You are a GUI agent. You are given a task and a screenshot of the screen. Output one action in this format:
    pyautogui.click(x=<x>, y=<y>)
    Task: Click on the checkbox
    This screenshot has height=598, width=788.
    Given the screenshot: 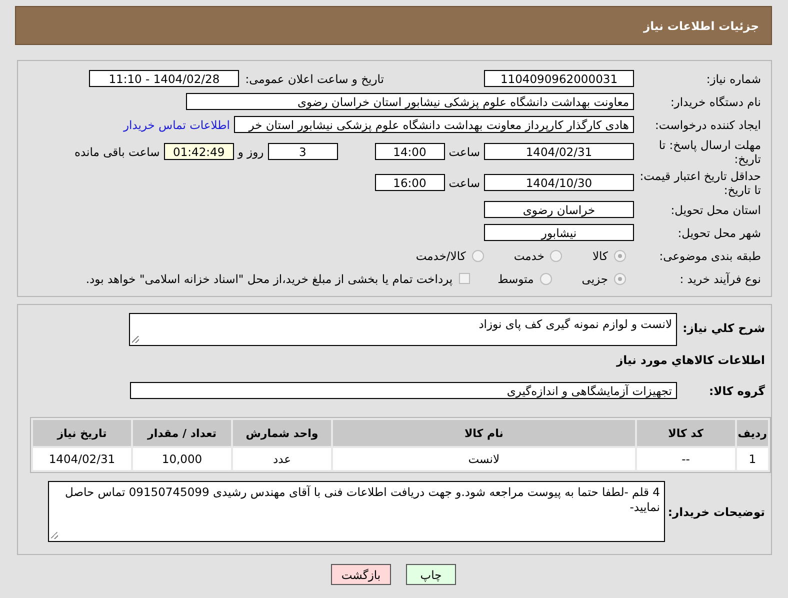 What is the action you would take?
    pyautogui.click(x=464, y=278)
    